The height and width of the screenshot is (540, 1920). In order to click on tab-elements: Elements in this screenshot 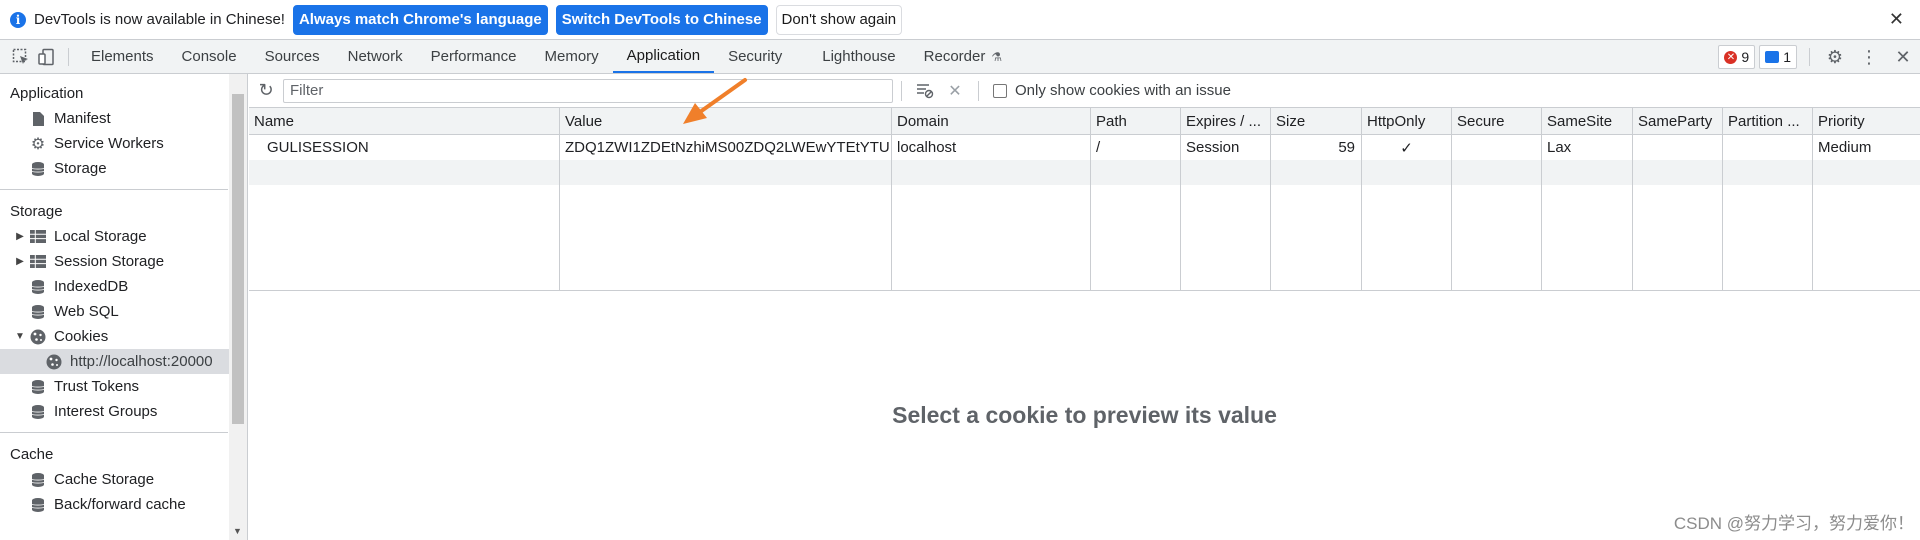, I will do `click(122, 56)`.